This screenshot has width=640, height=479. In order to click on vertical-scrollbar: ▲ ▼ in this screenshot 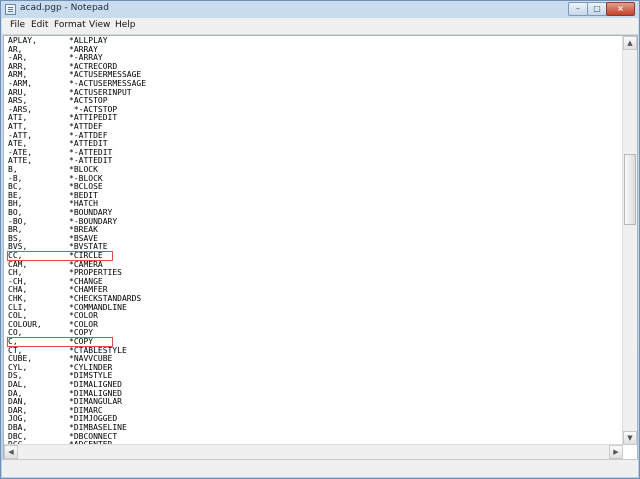, I will do `click(629, 240)`.